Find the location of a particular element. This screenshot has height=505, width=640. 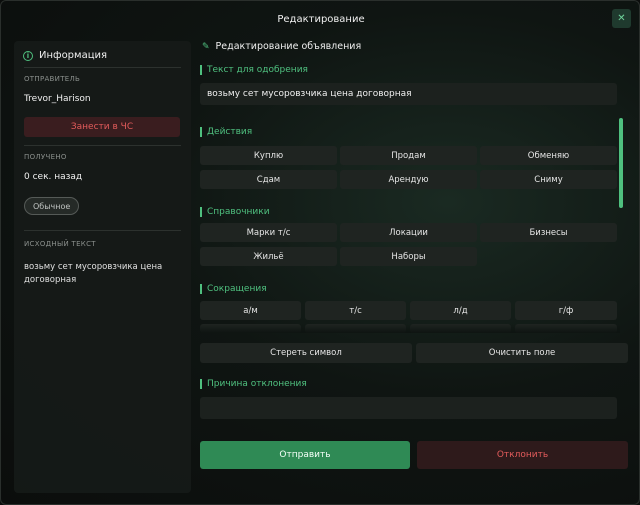

send-button: Отправить is located at coordinates (305, 455).